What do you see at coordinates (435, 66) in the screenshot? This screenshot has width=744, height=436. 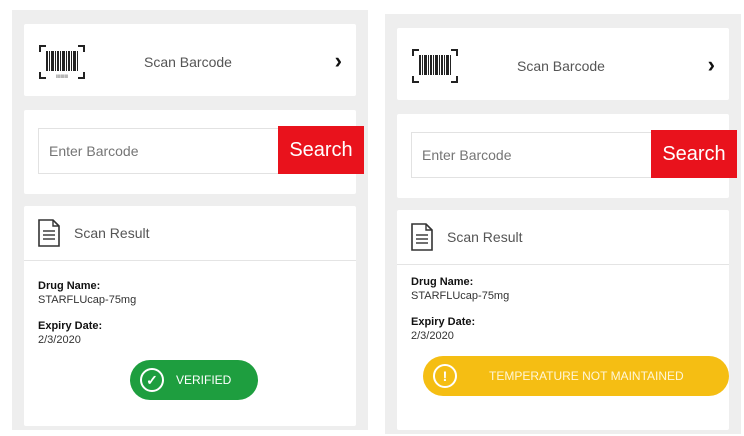 I see `barcode-icon` at bounding box center [435, 66].